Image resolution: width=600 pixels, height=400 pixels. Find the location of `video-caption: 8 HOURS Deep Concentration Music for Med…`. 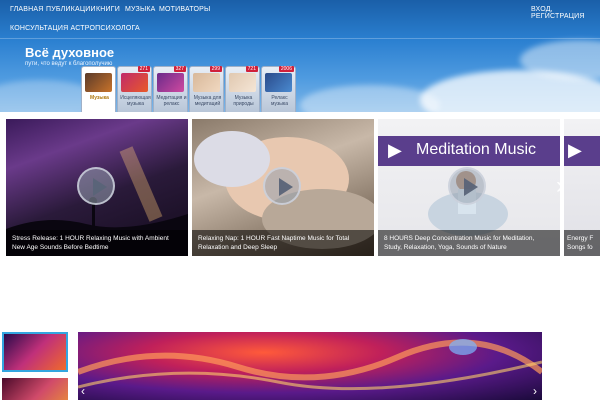

video-caption: 8 HOURS Deep Concentration Music for Med… is located at coordinates (469, 243).